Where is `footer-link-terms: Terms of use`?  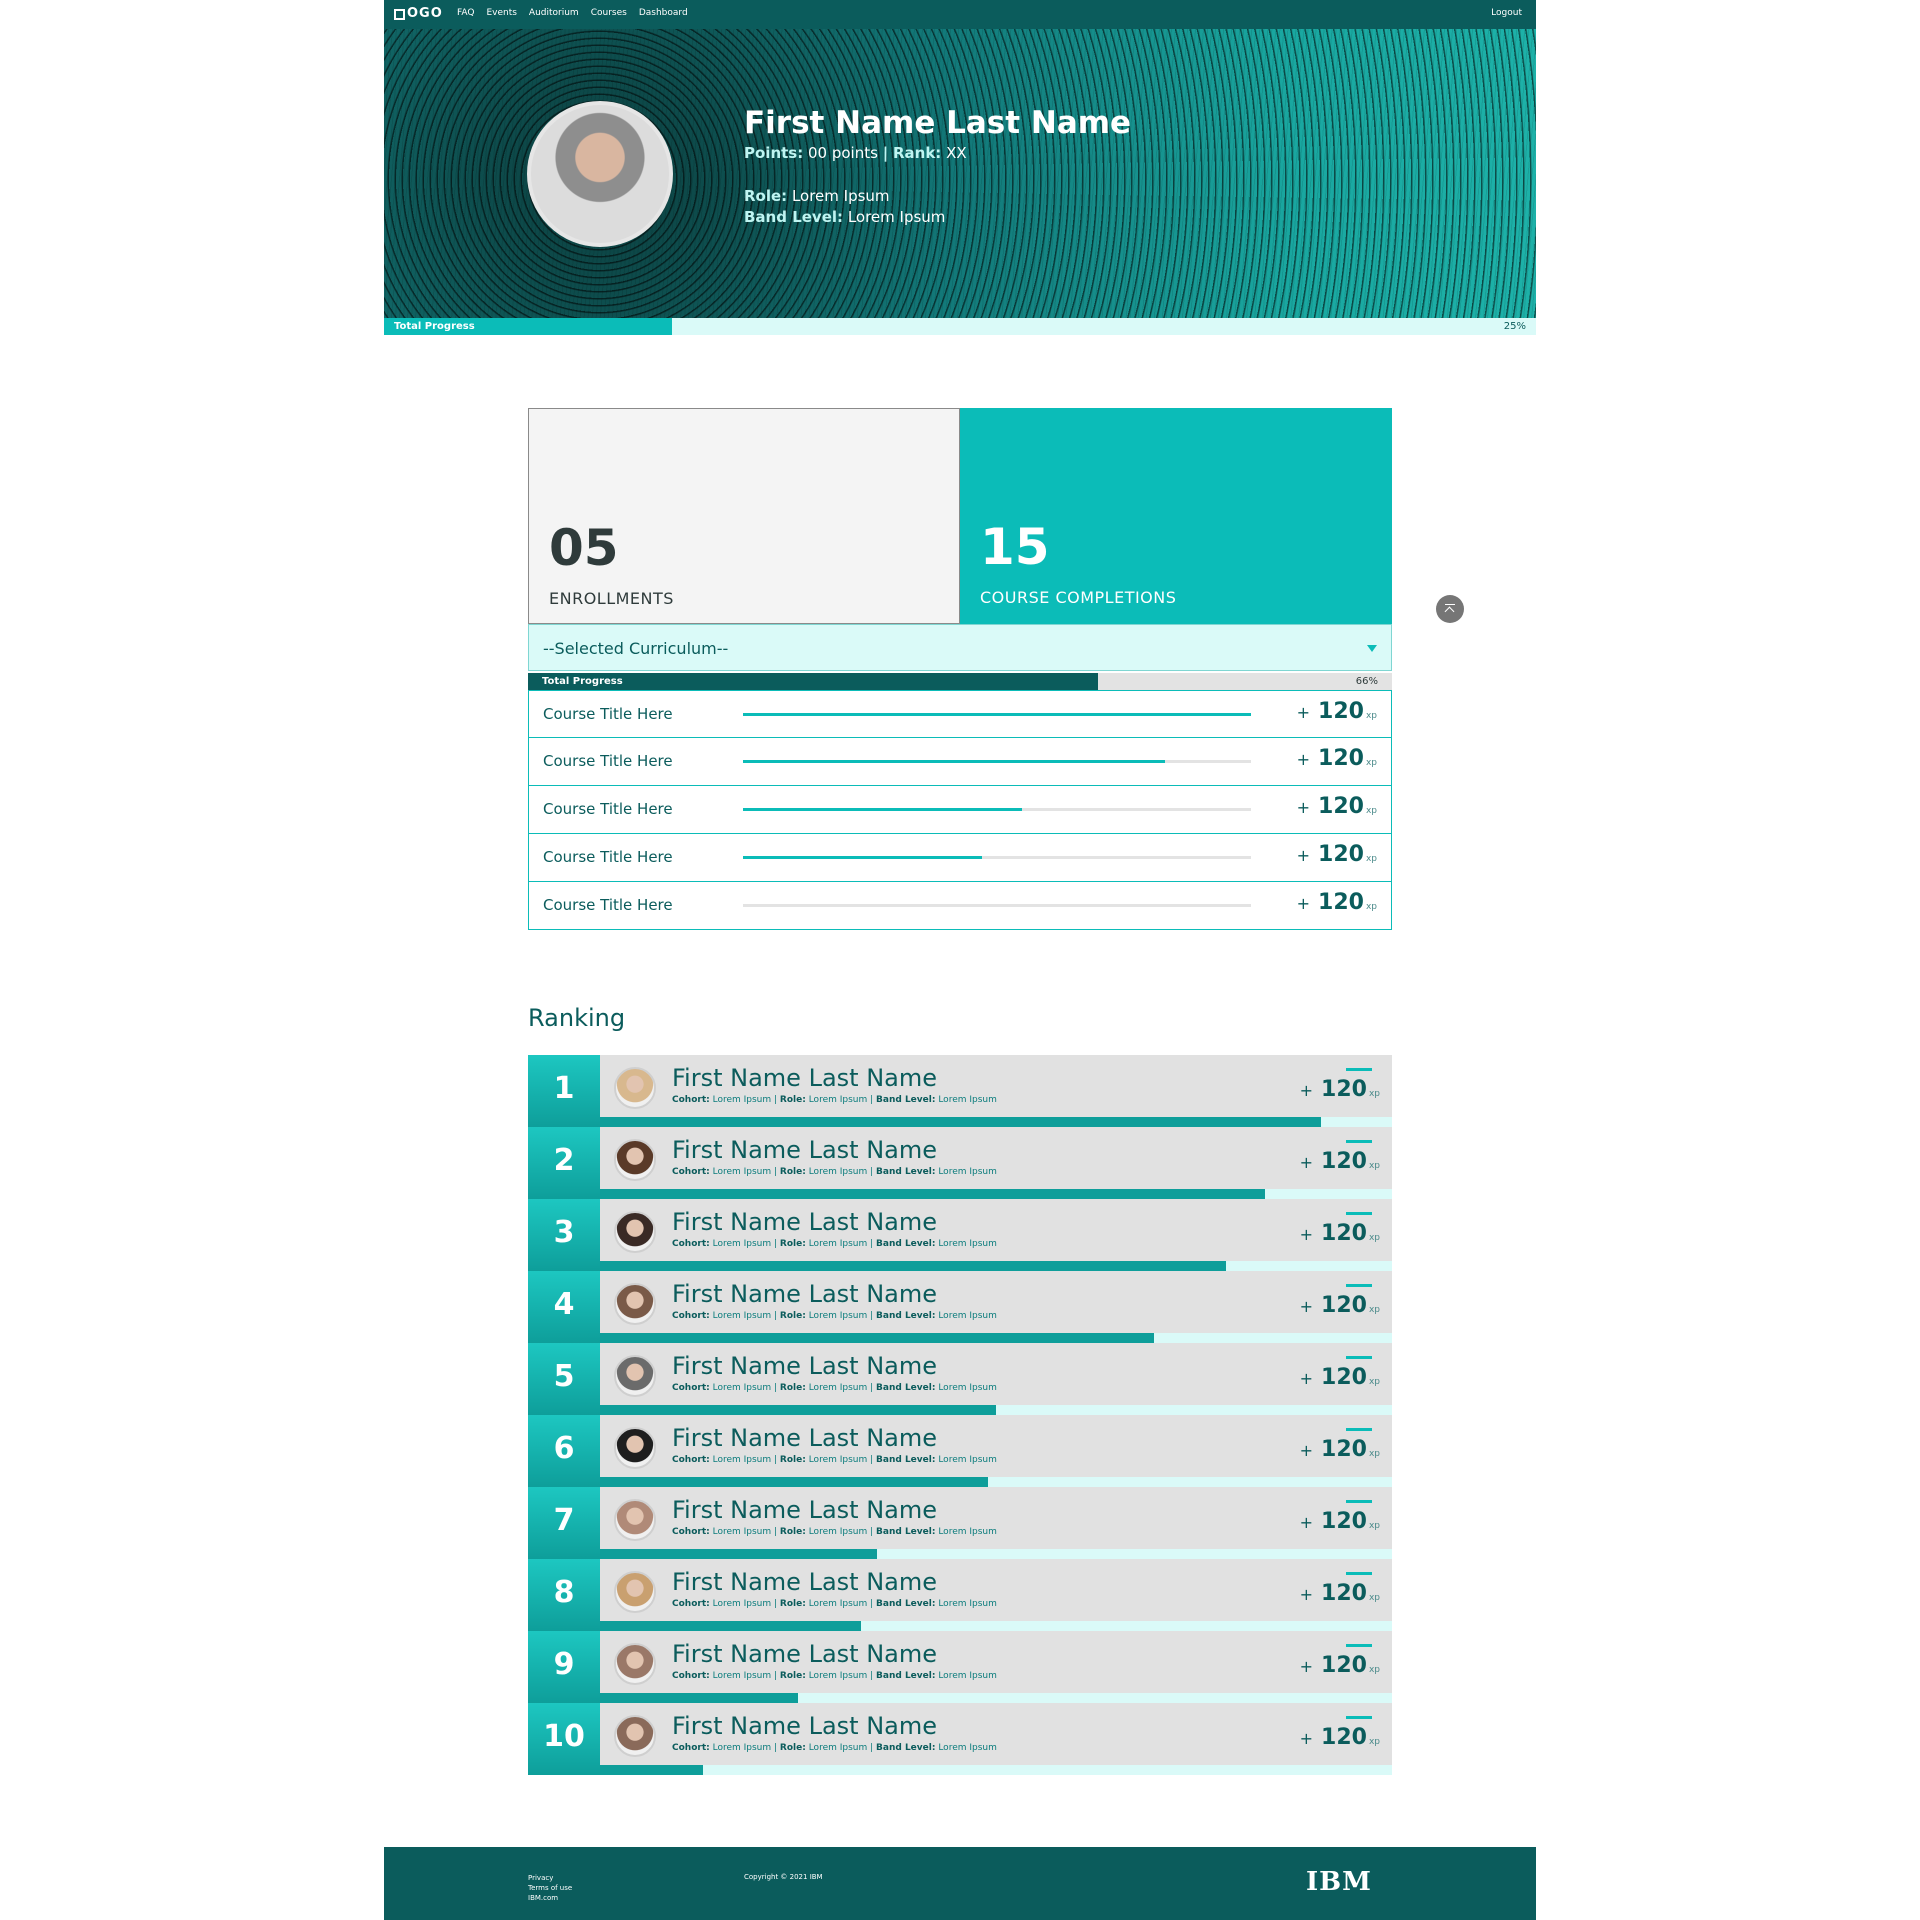 footer-link-terms: Terms of use is located at coordinates (550, 1888).